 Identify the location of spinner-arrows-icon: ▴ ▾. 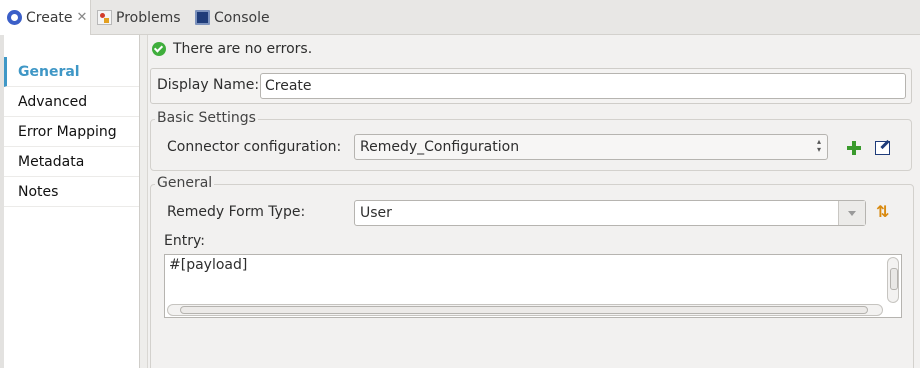
(818, 145).